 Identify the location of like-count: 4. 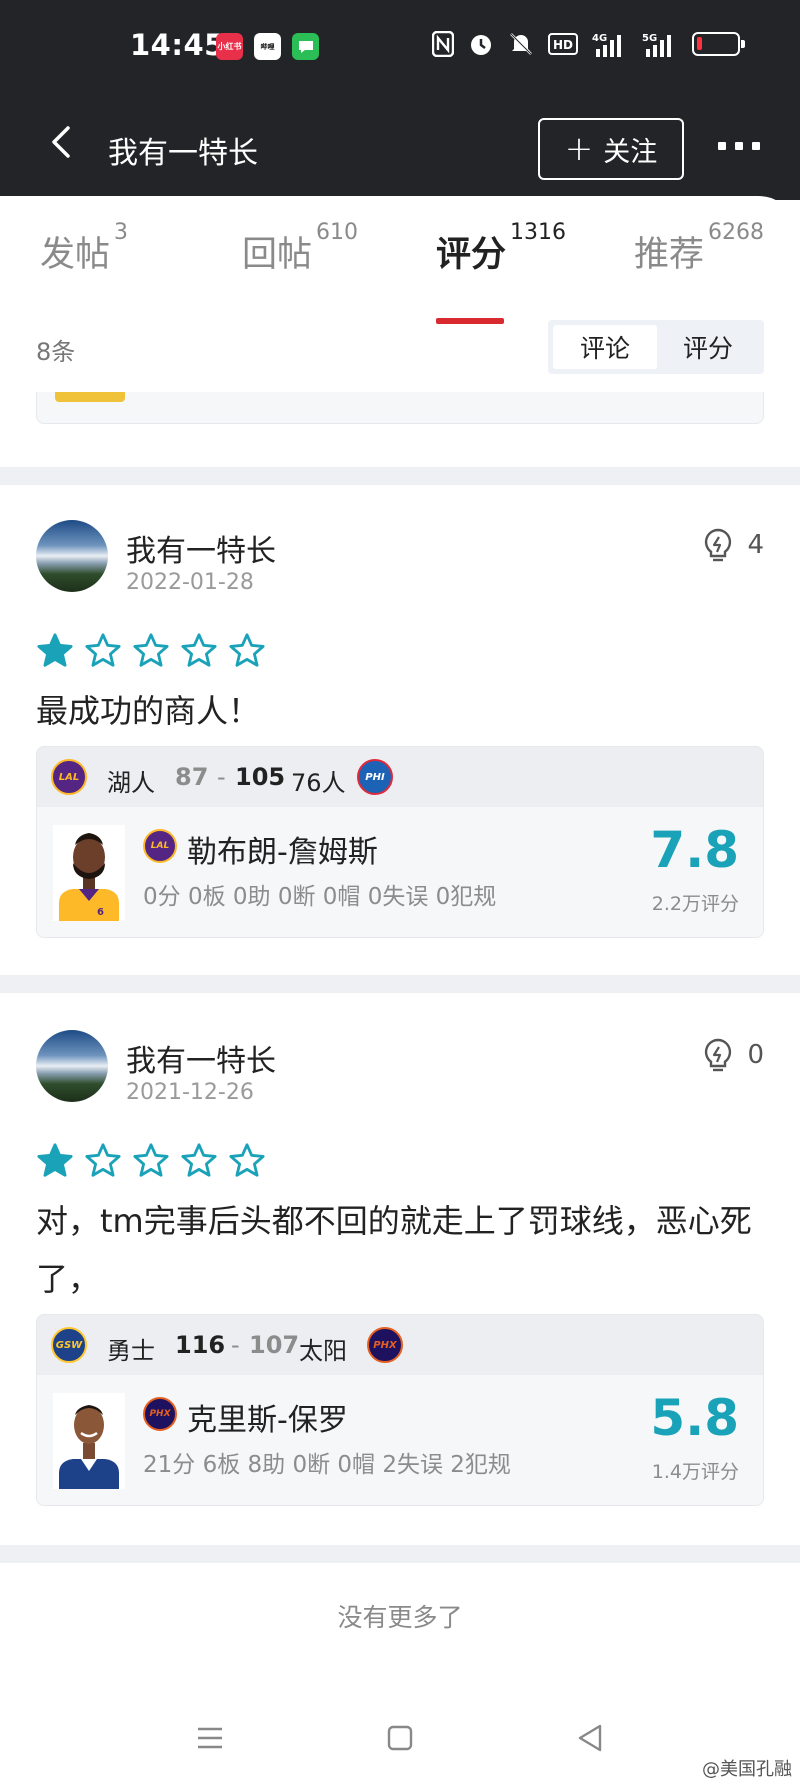
(755, 545).